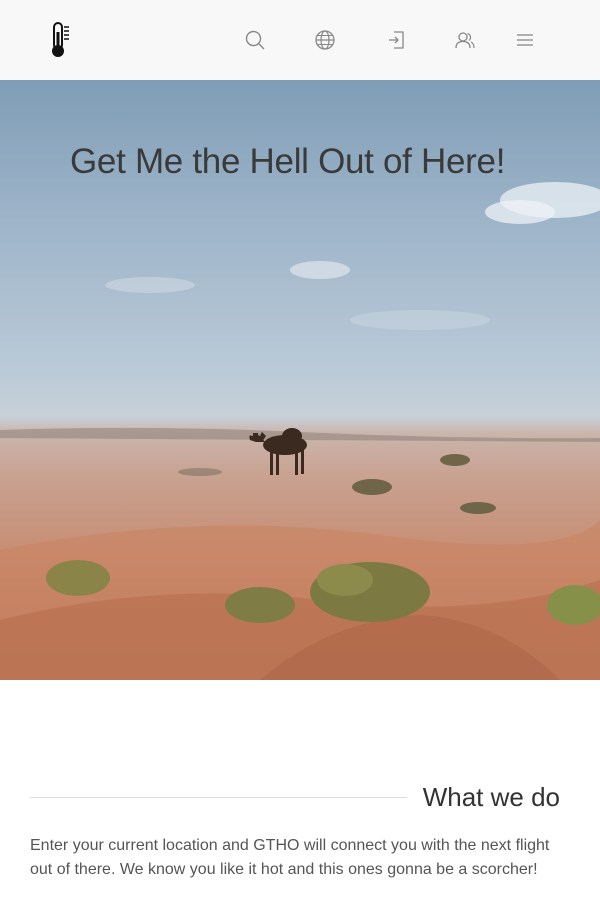 The height and width of the screenshot is (900, 600). I want to click on search-icon, so click(255, 40).